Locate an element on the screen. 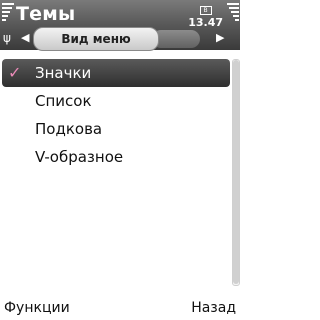  scrollbar is located at coordinates (236, 172).